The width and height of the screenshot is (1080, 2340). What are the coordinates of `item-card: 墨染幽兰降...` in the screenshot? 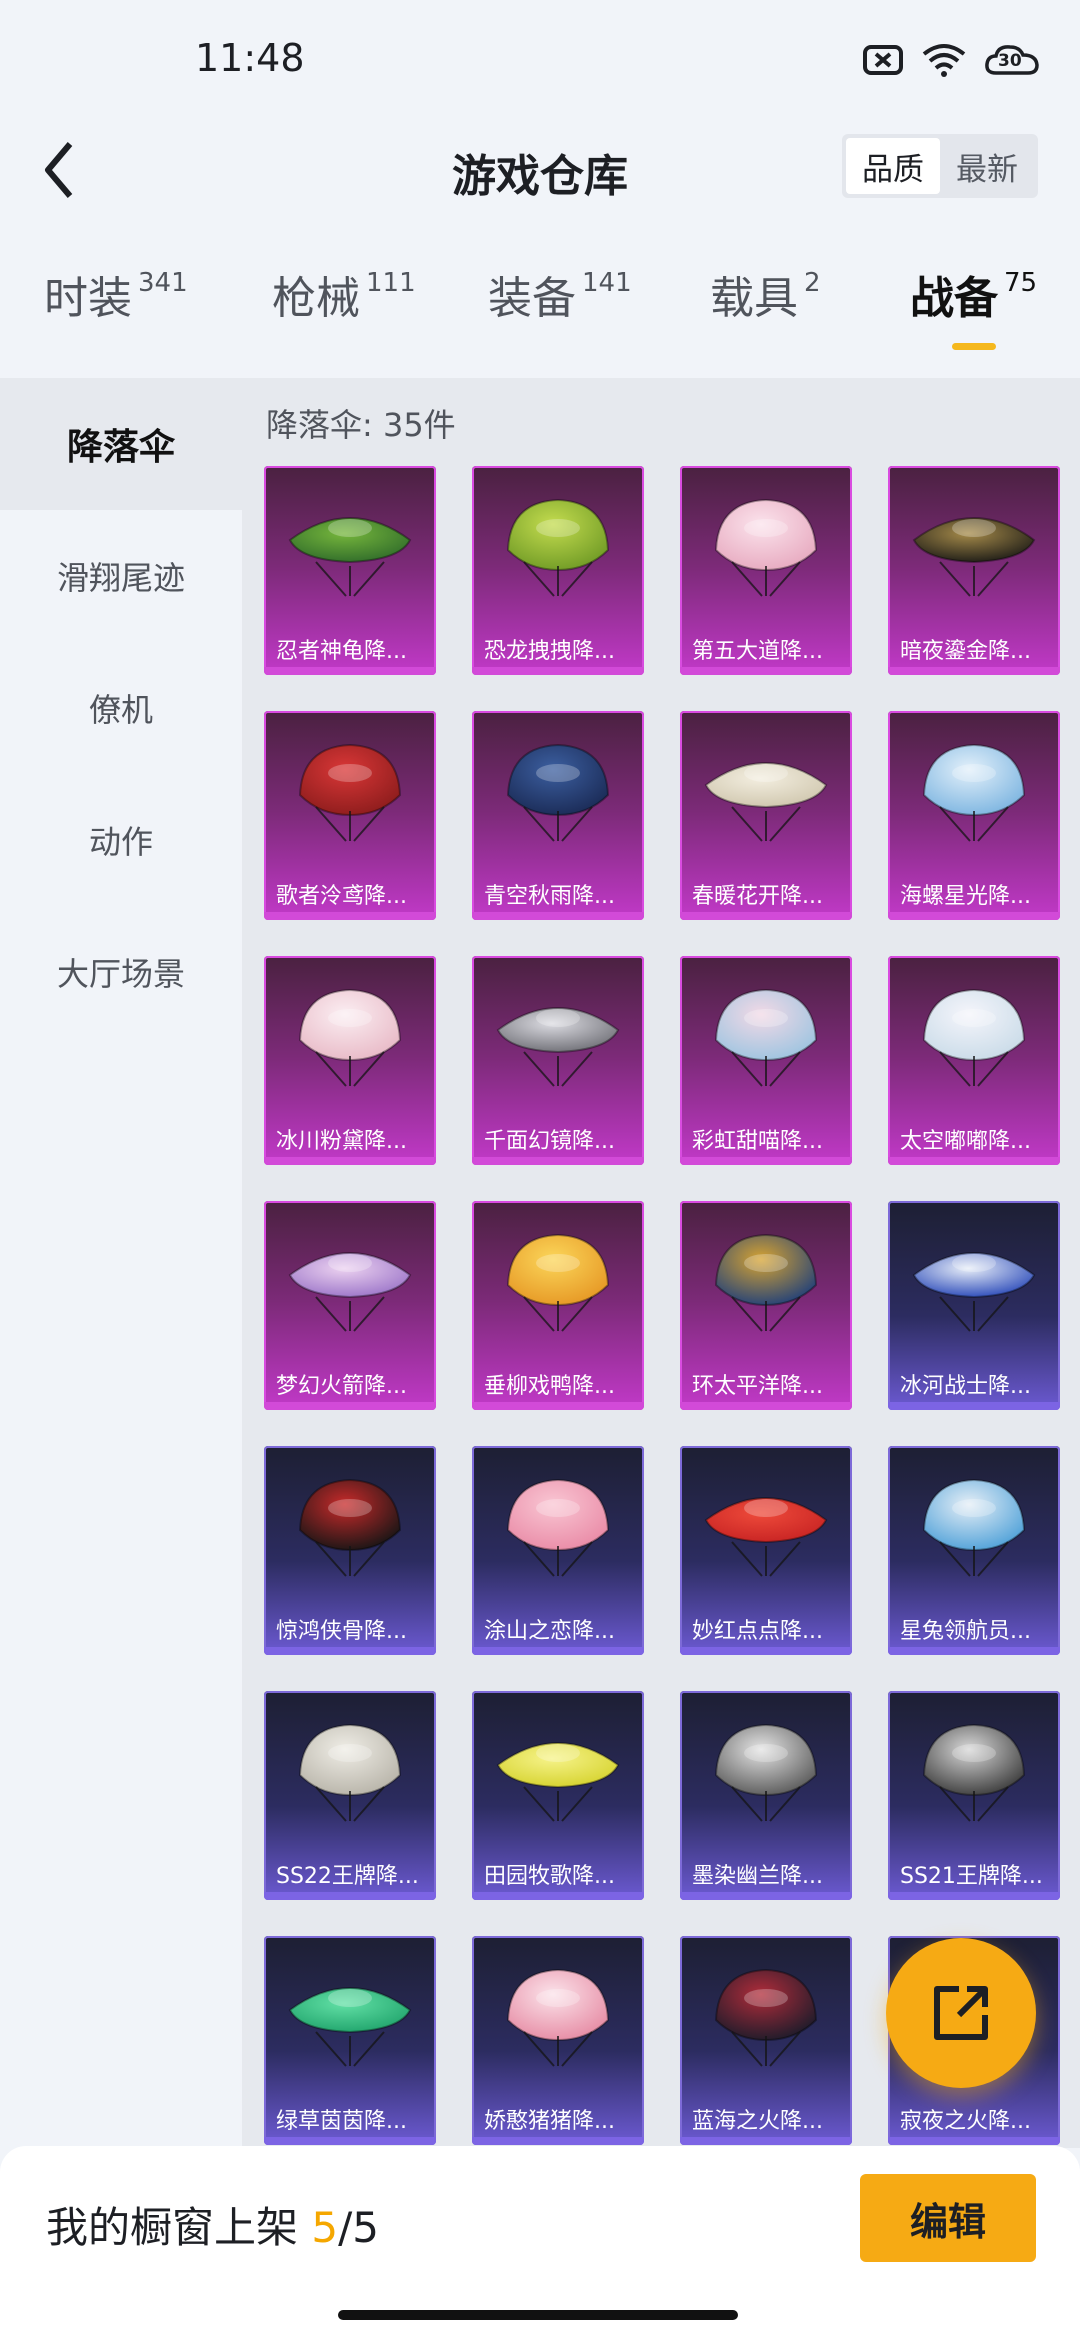 It's located at (766, 1795).